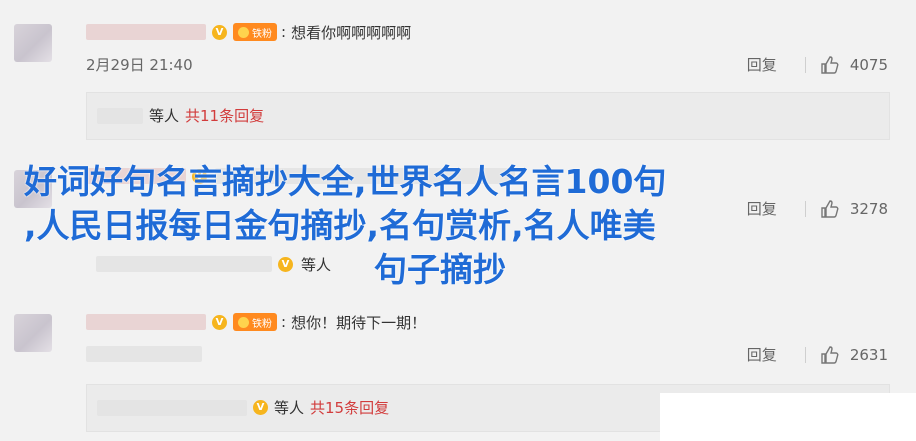 This screenshot has width=916, height=441. Describe the element at coordinates (351, 32) in the screenshot. I see `comment-text: 想看你啊啊啊啊啊` at that location.